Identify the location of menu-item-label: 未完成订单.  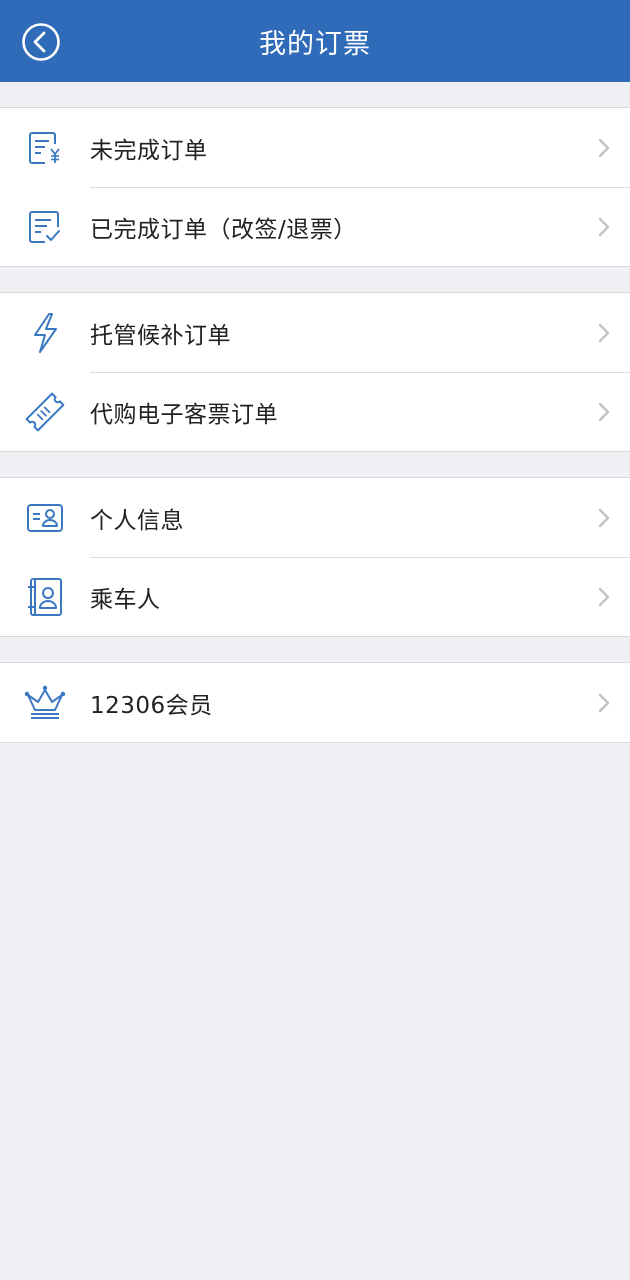
(149, 150).